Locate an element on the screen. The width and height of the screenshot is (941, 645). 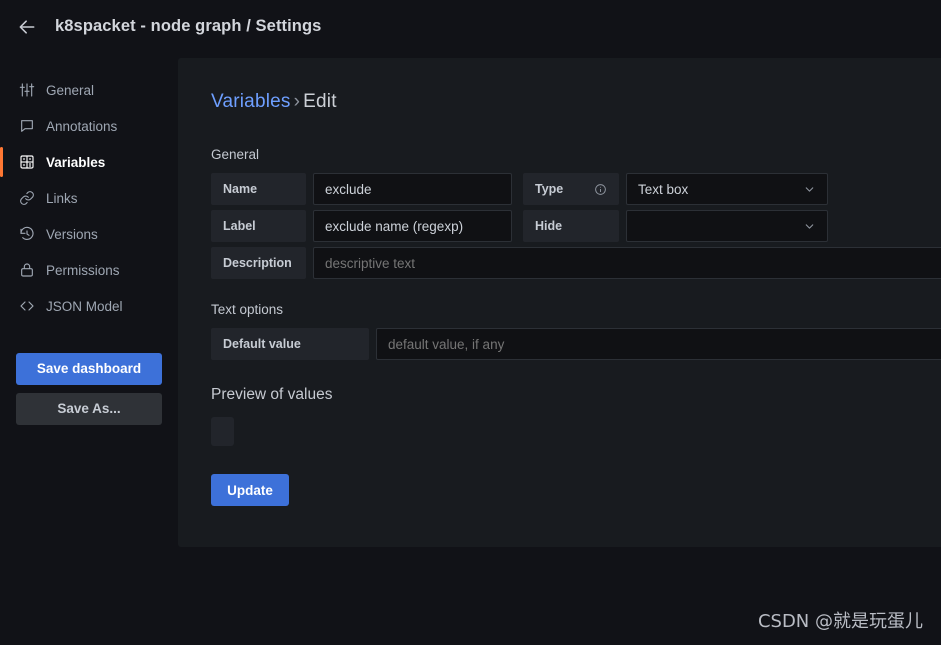
code-icon is located at coordinates (26, 306).